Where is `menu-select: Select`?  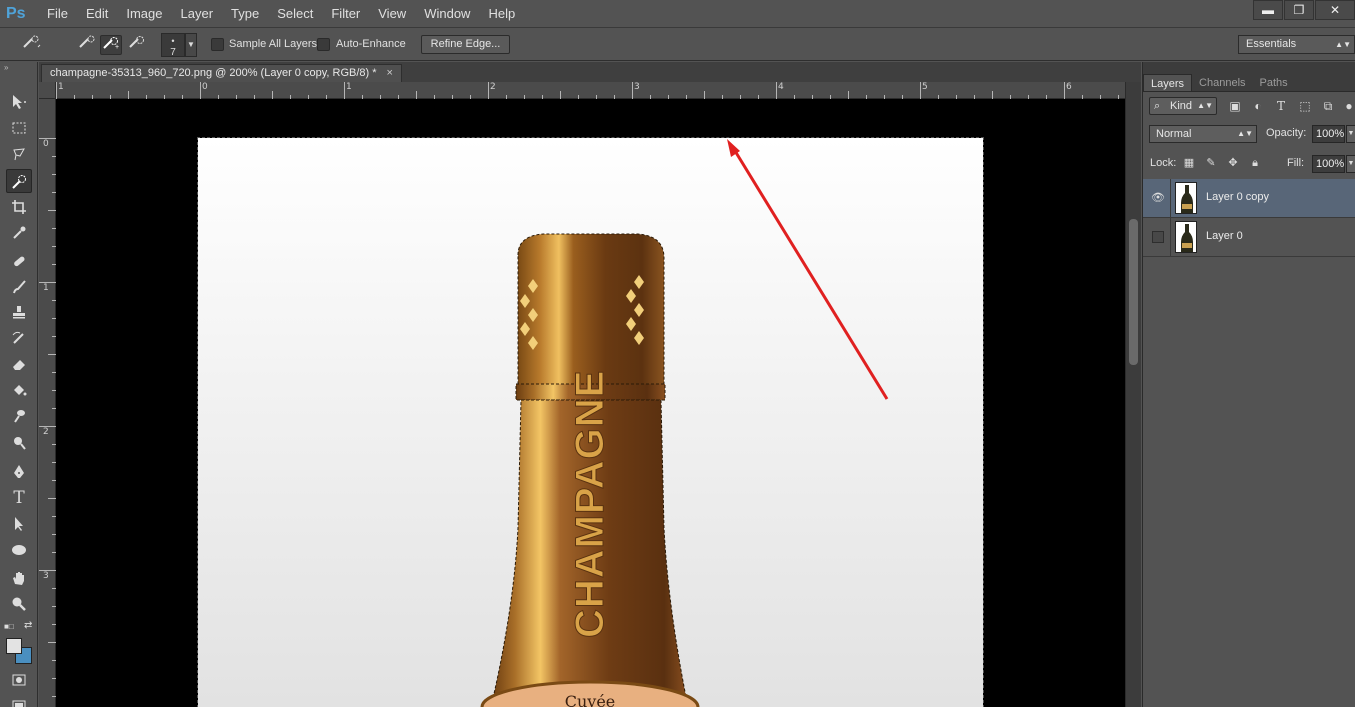 menu-select: Select is located at coordinates (295, 14).